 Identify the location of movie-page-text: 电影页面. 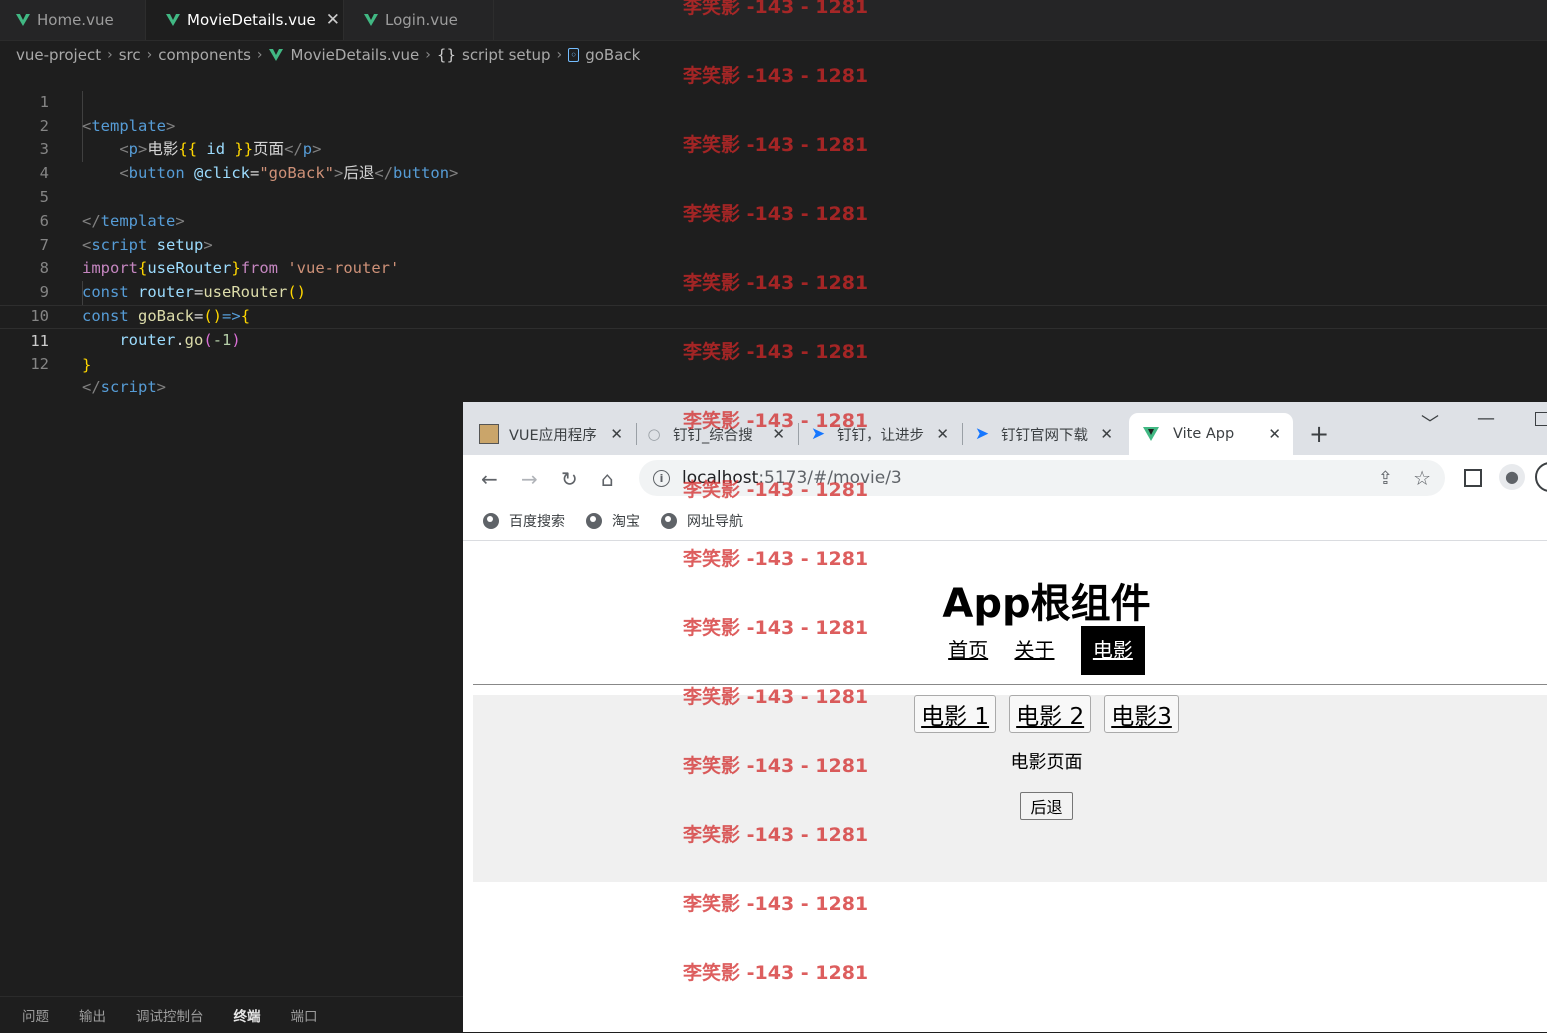
(1046, 762).